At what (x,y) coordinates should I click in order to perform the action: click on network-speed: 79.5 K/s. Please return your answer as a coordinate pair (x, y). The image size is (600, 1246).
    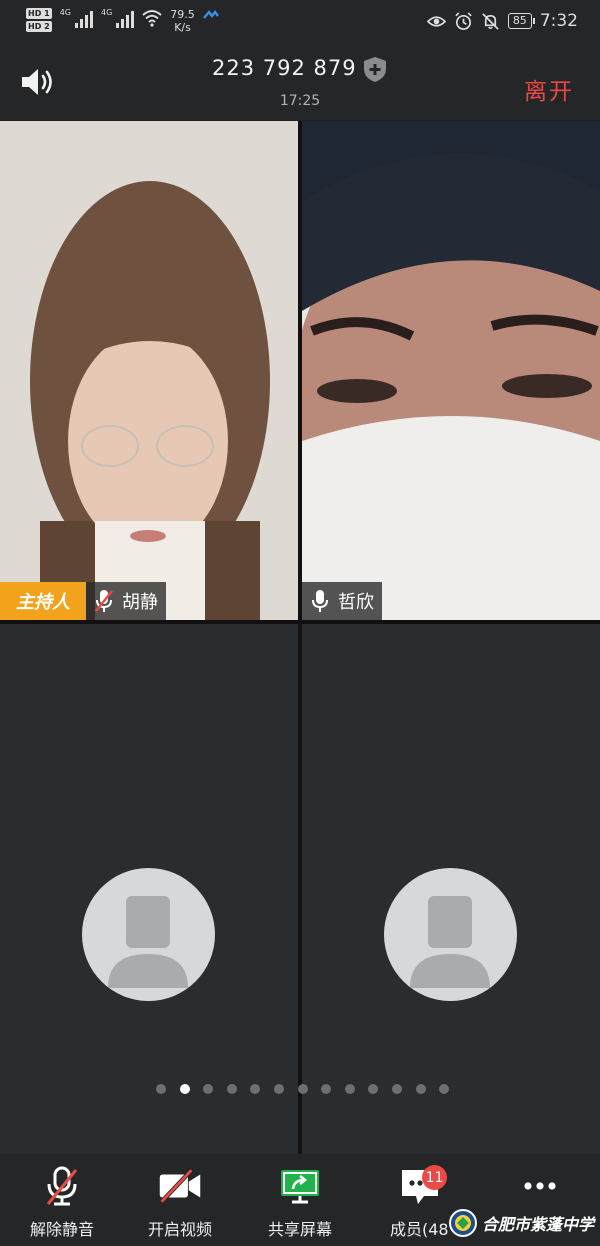
    Looking at the image, I should click on (182, 21).